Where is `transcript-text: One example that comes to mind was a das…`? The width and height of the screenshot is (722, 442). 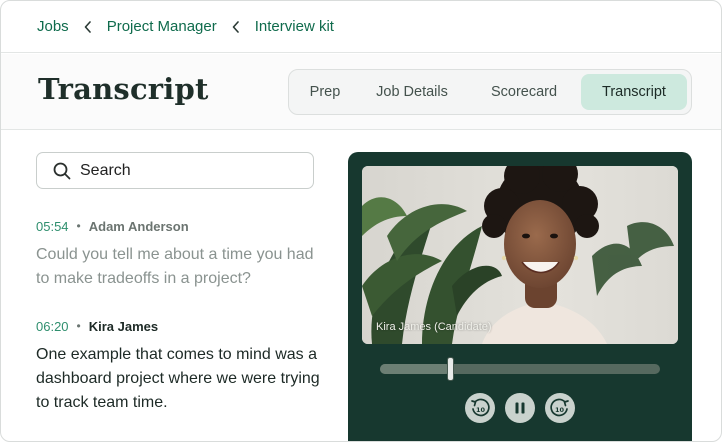
transcript-text: One example that comes to mind was a das… is located at coordinates (178, 378).